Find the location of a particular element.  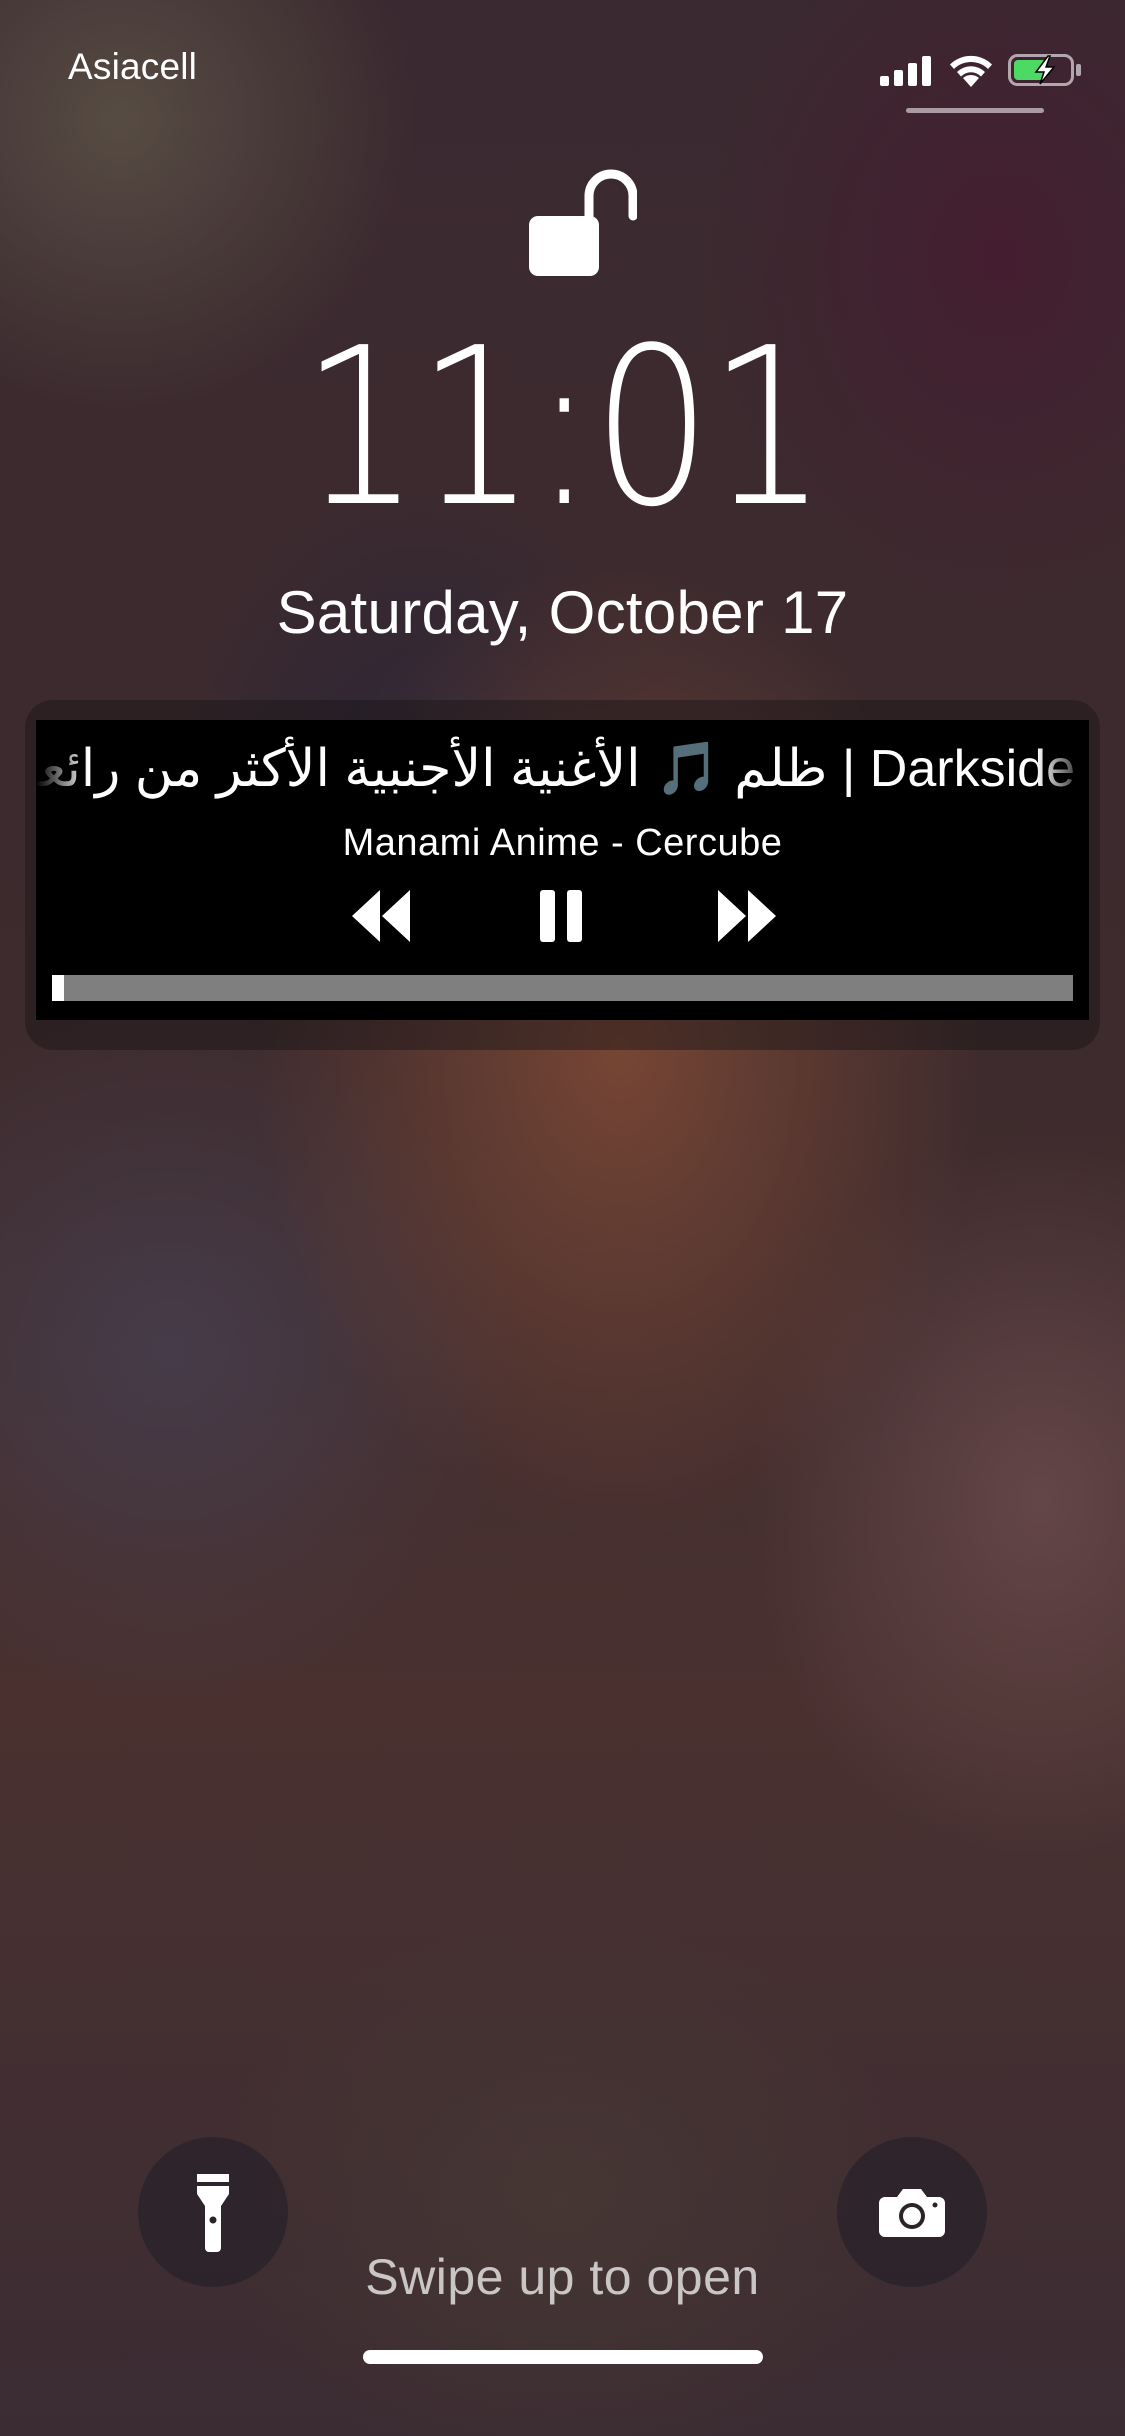

swipe-up-hint: Swipe up to open is located at coordinates (562, 2277).